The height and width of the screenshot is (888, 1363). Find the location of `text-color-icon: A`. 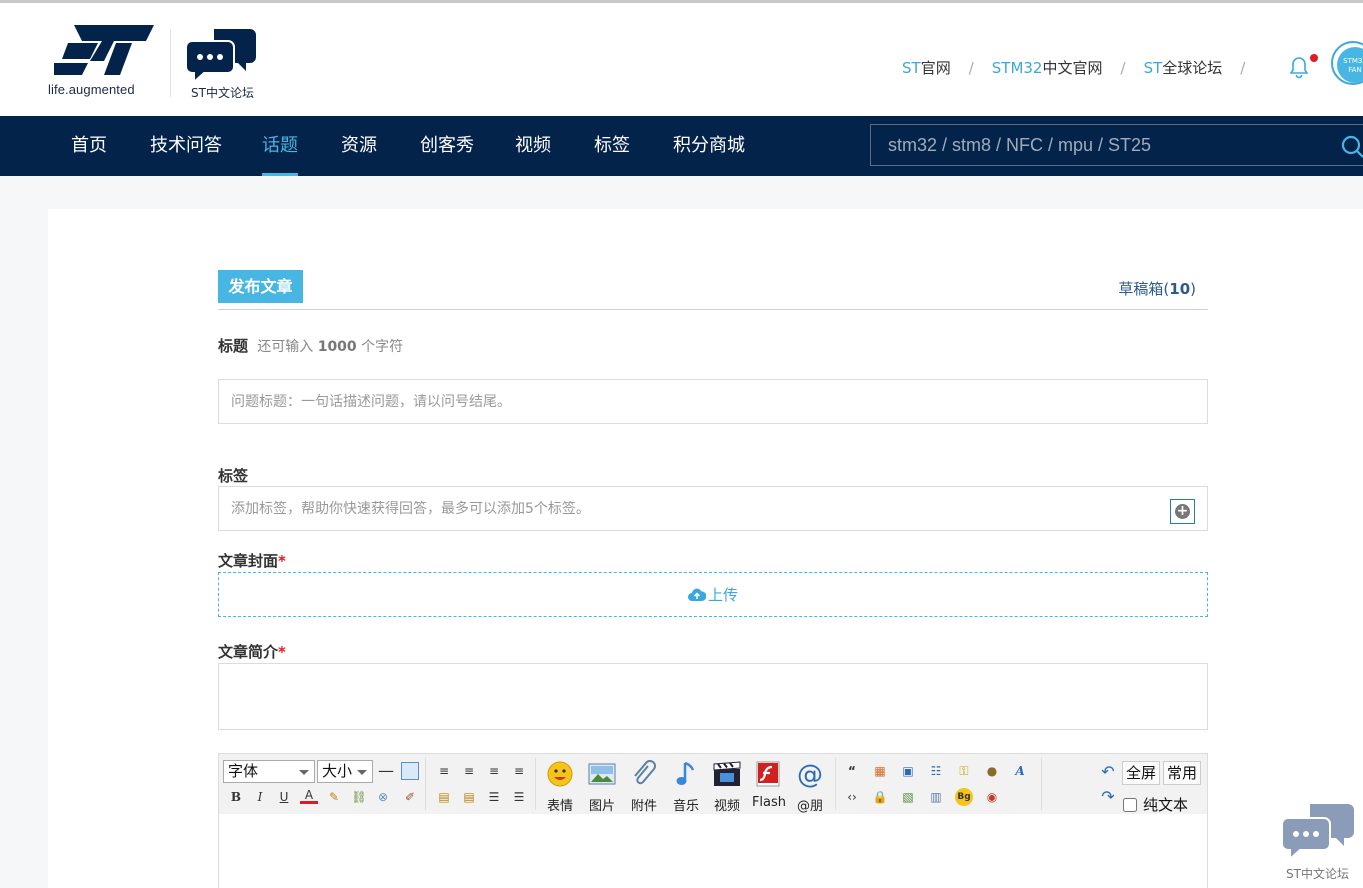

text-color-icon: A is located at coordinates (309, 795).